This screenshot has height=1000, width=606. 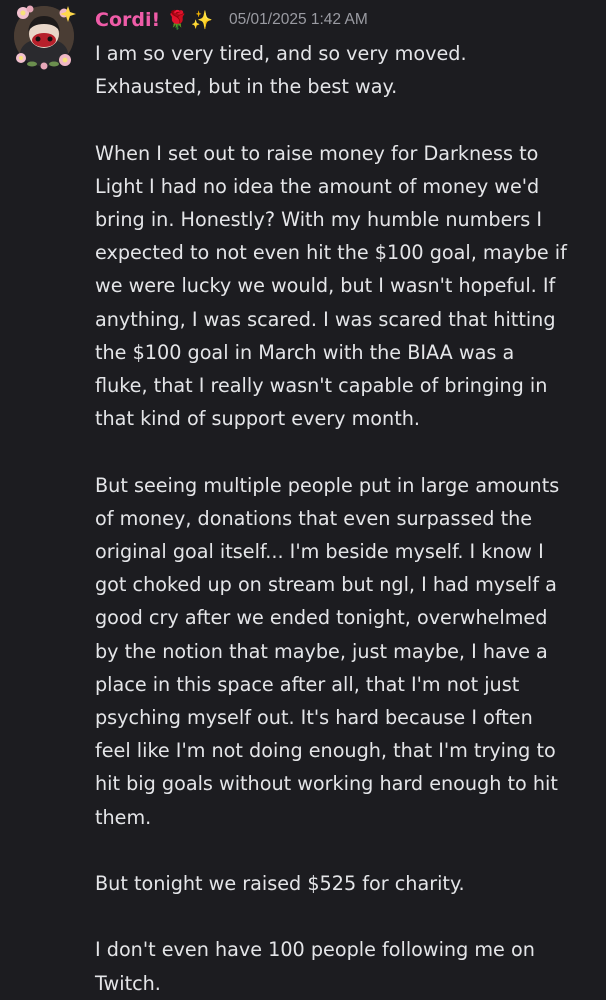 I want to click on avatar-image, so click(x=45, y=37).